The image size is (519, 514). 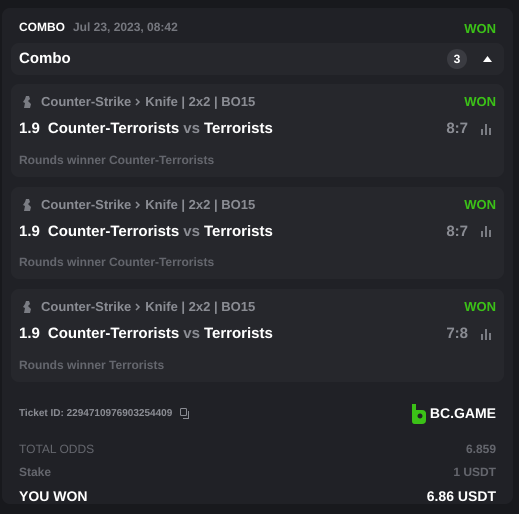 I want to click on total-label: TOTAL ODDS, so click(x=56, y=449).